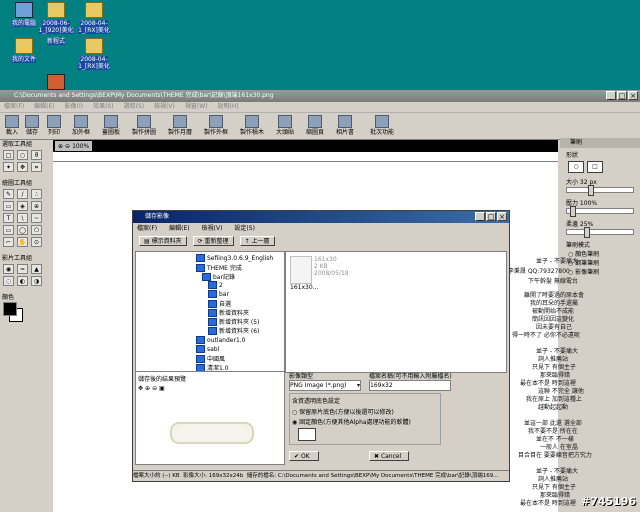 The height and width of the screenshot is (512, 640). I want to click on toolbar-print-button: 列印, so click(54, 124).